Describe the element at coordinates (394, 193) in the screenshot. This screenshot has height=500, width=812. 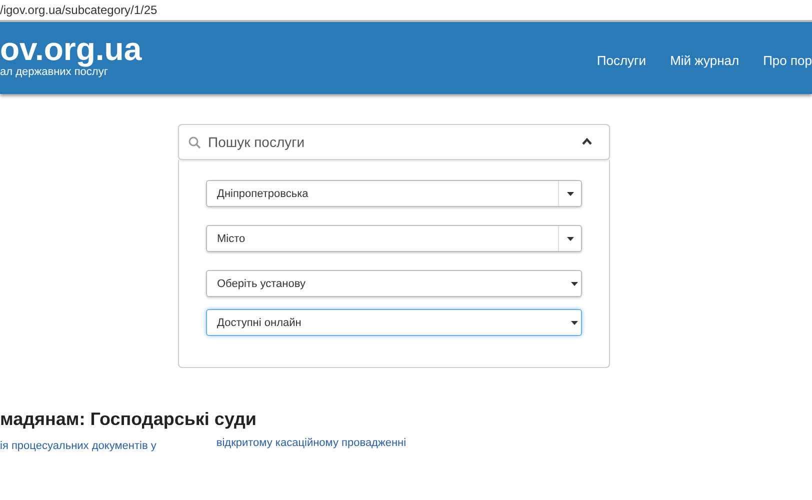
I see `dropdown: Дніпропетровська` at that location.